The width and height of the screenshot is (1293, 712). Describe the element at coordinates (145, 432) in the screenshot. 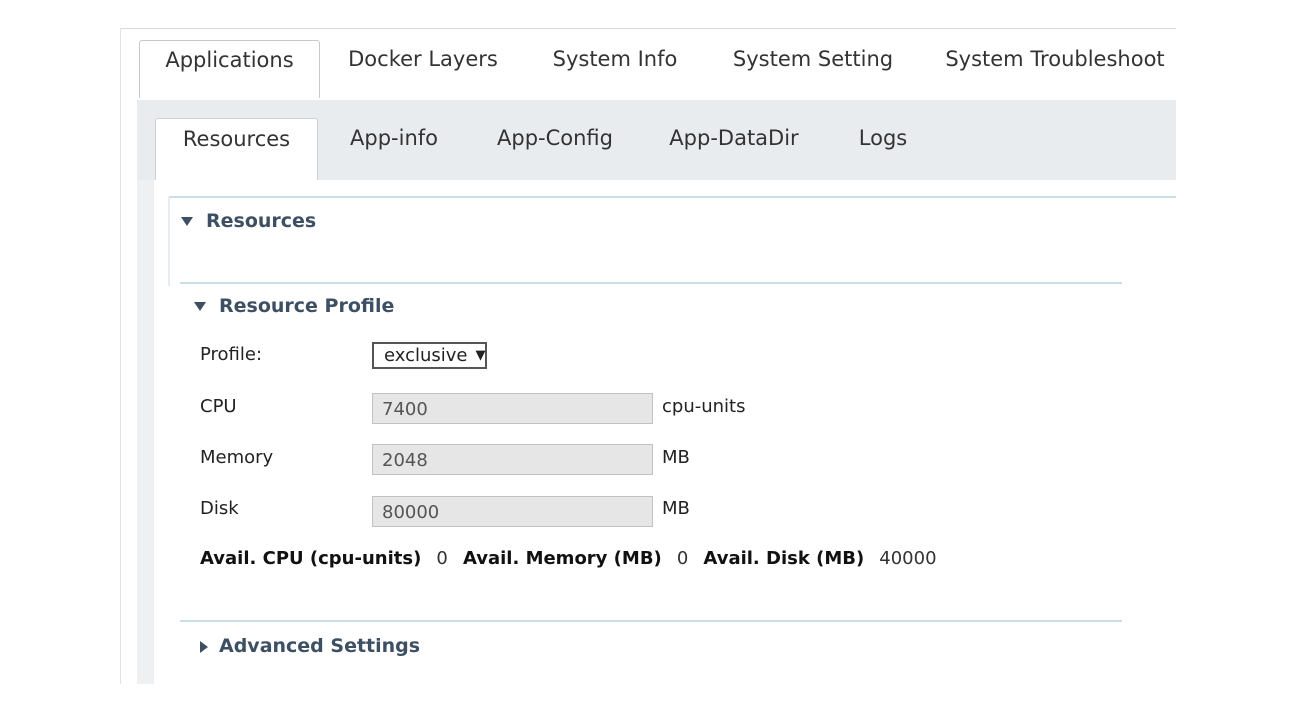

I see `content-gutter` at that location.